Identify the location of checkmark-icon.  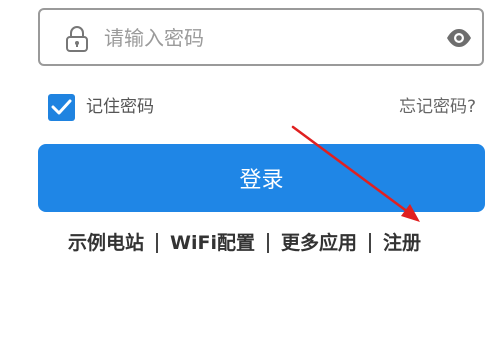
(61, 107).